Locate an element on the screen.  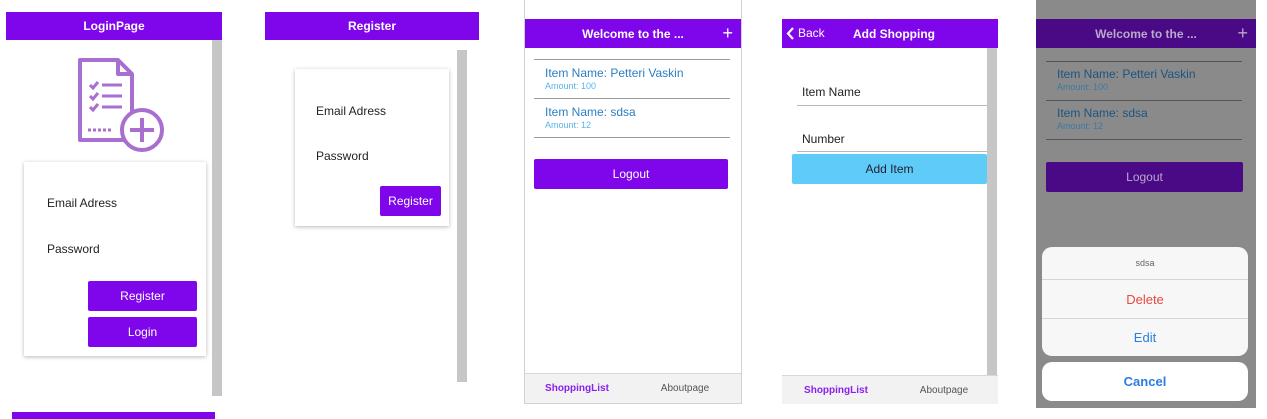
register-header: Register is located at coordinates (372, 26).